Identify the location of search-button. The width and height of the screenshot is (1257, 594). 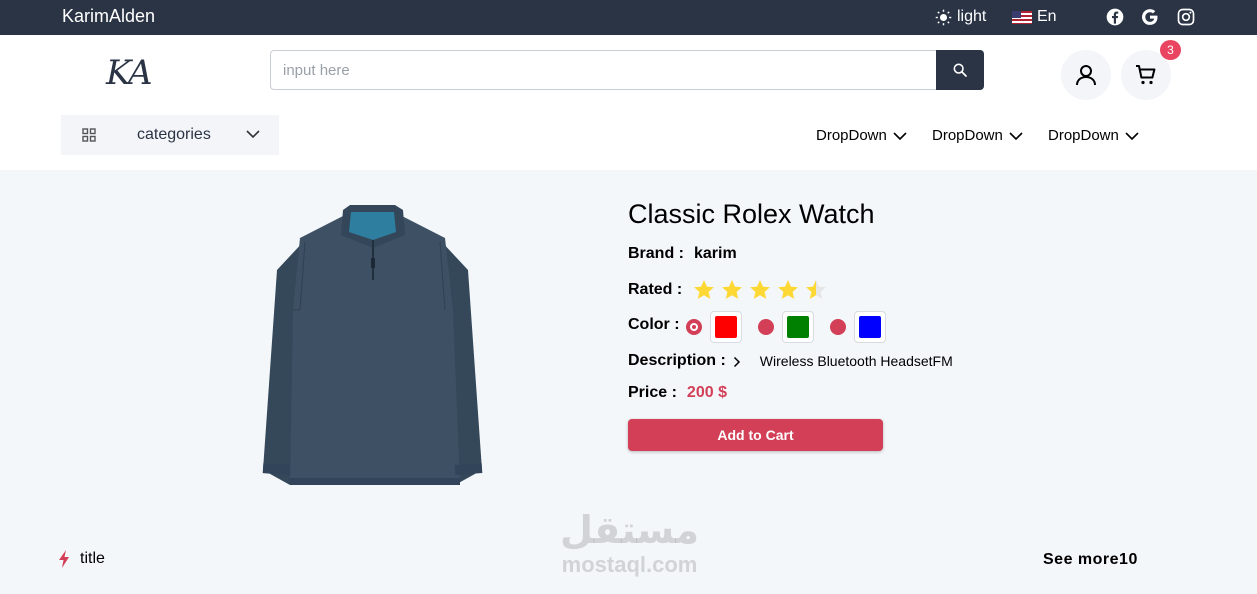
(960, 70).